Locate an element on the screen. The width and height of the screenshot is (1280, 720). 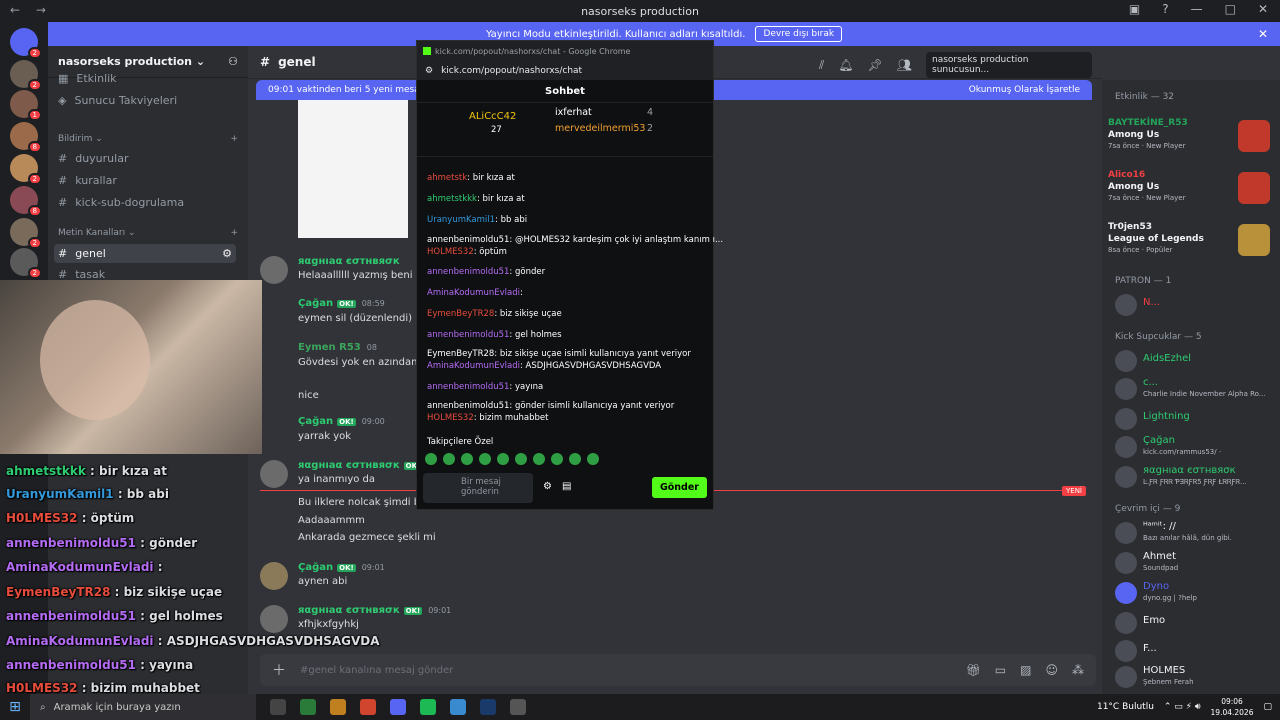
member-item: Ahmet Soundpad is located at coordinates (1195, 563).